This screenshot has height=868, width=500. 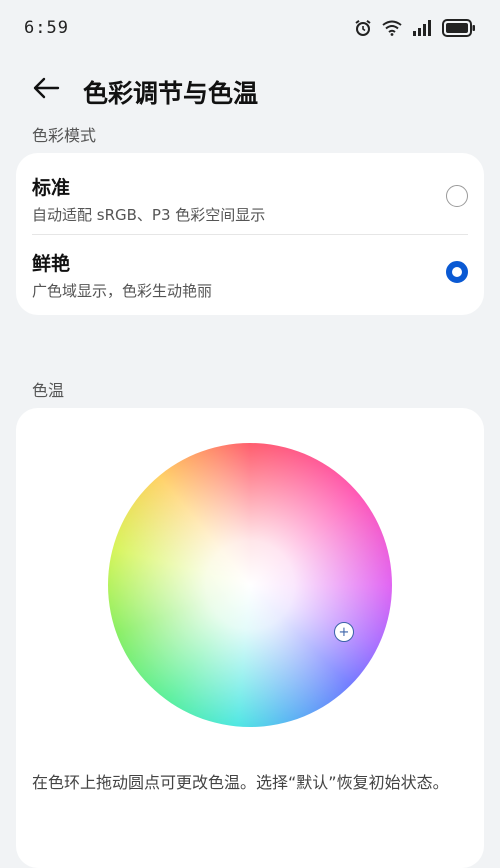 What do you see at coordinates (422, 28) in the screenshot?
I see `signal-icon` at bounding box center [422, 28].